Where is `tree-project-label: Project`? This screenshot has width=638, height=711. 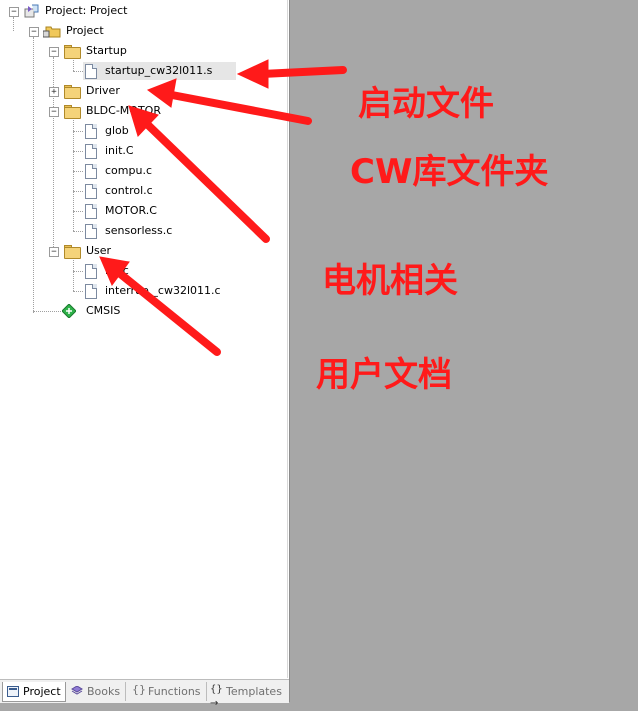
tree-project-label: Project is located at coordinates (85, 30).